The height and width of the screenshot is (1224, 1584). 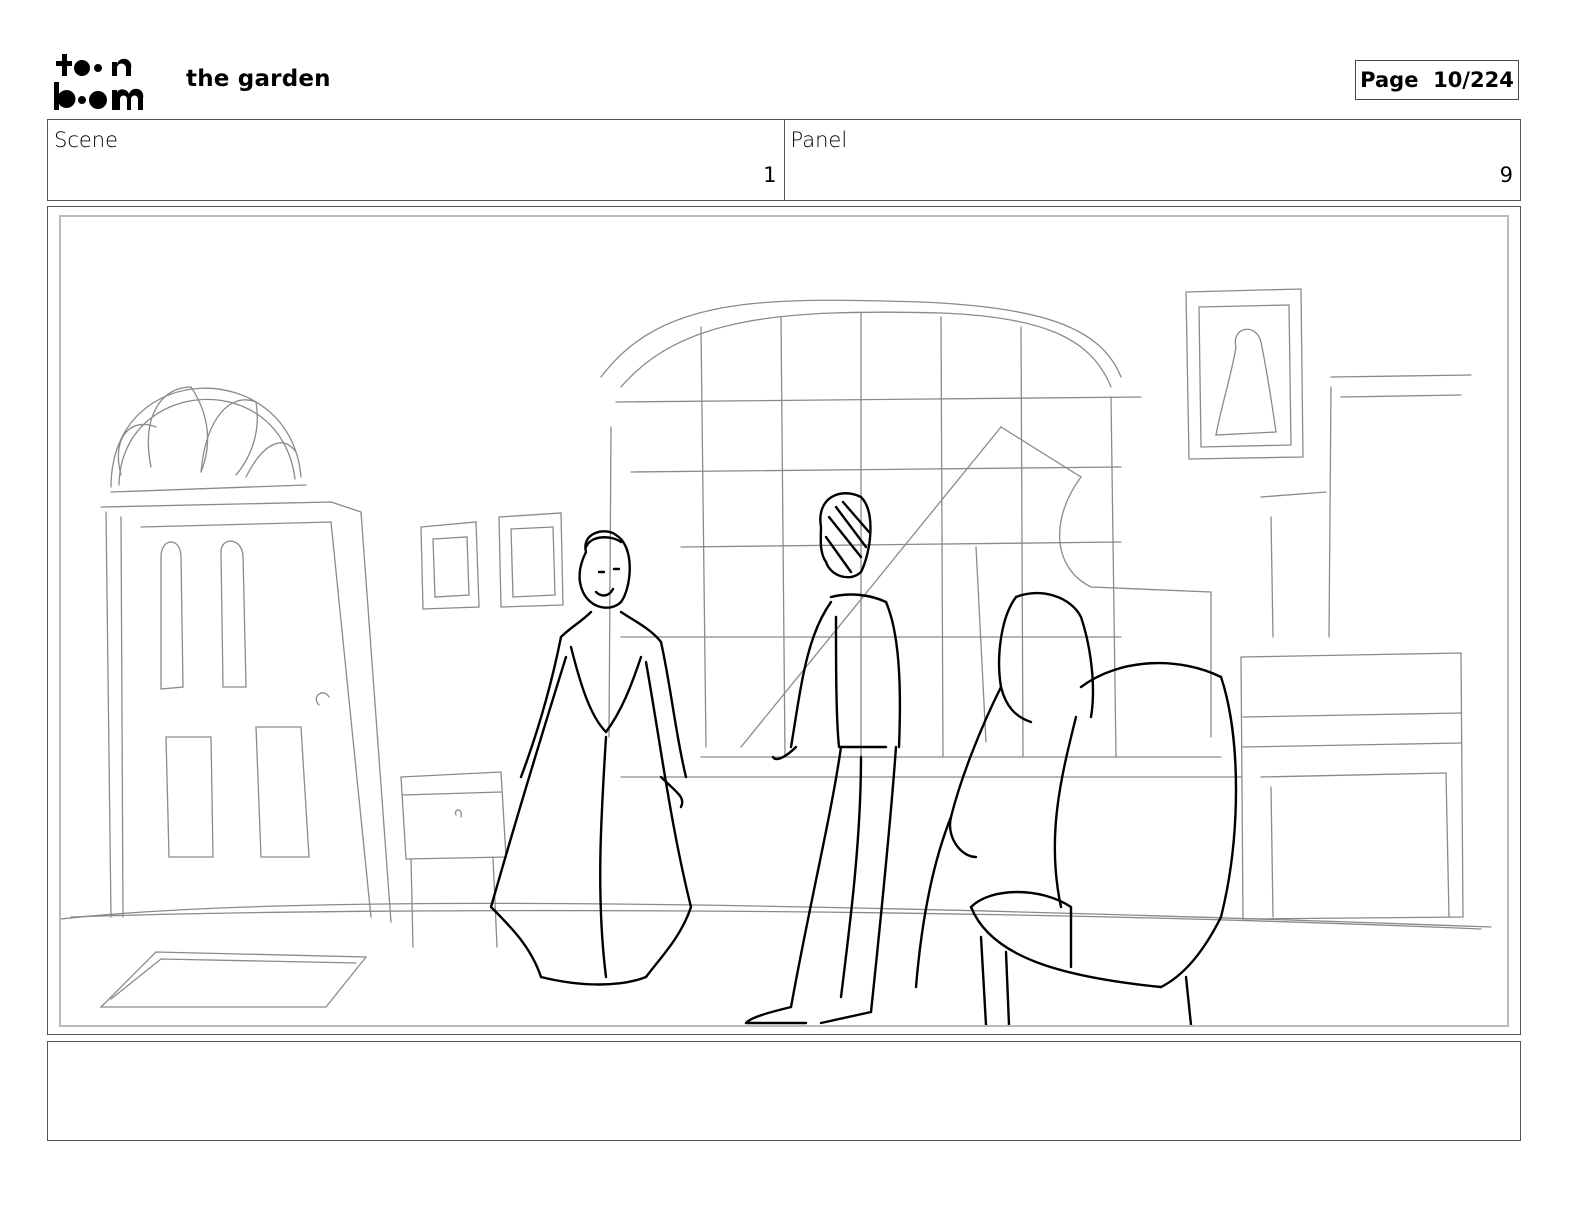 I want to click on panel-cell: Panel 9, so click(x=1152, y=160).